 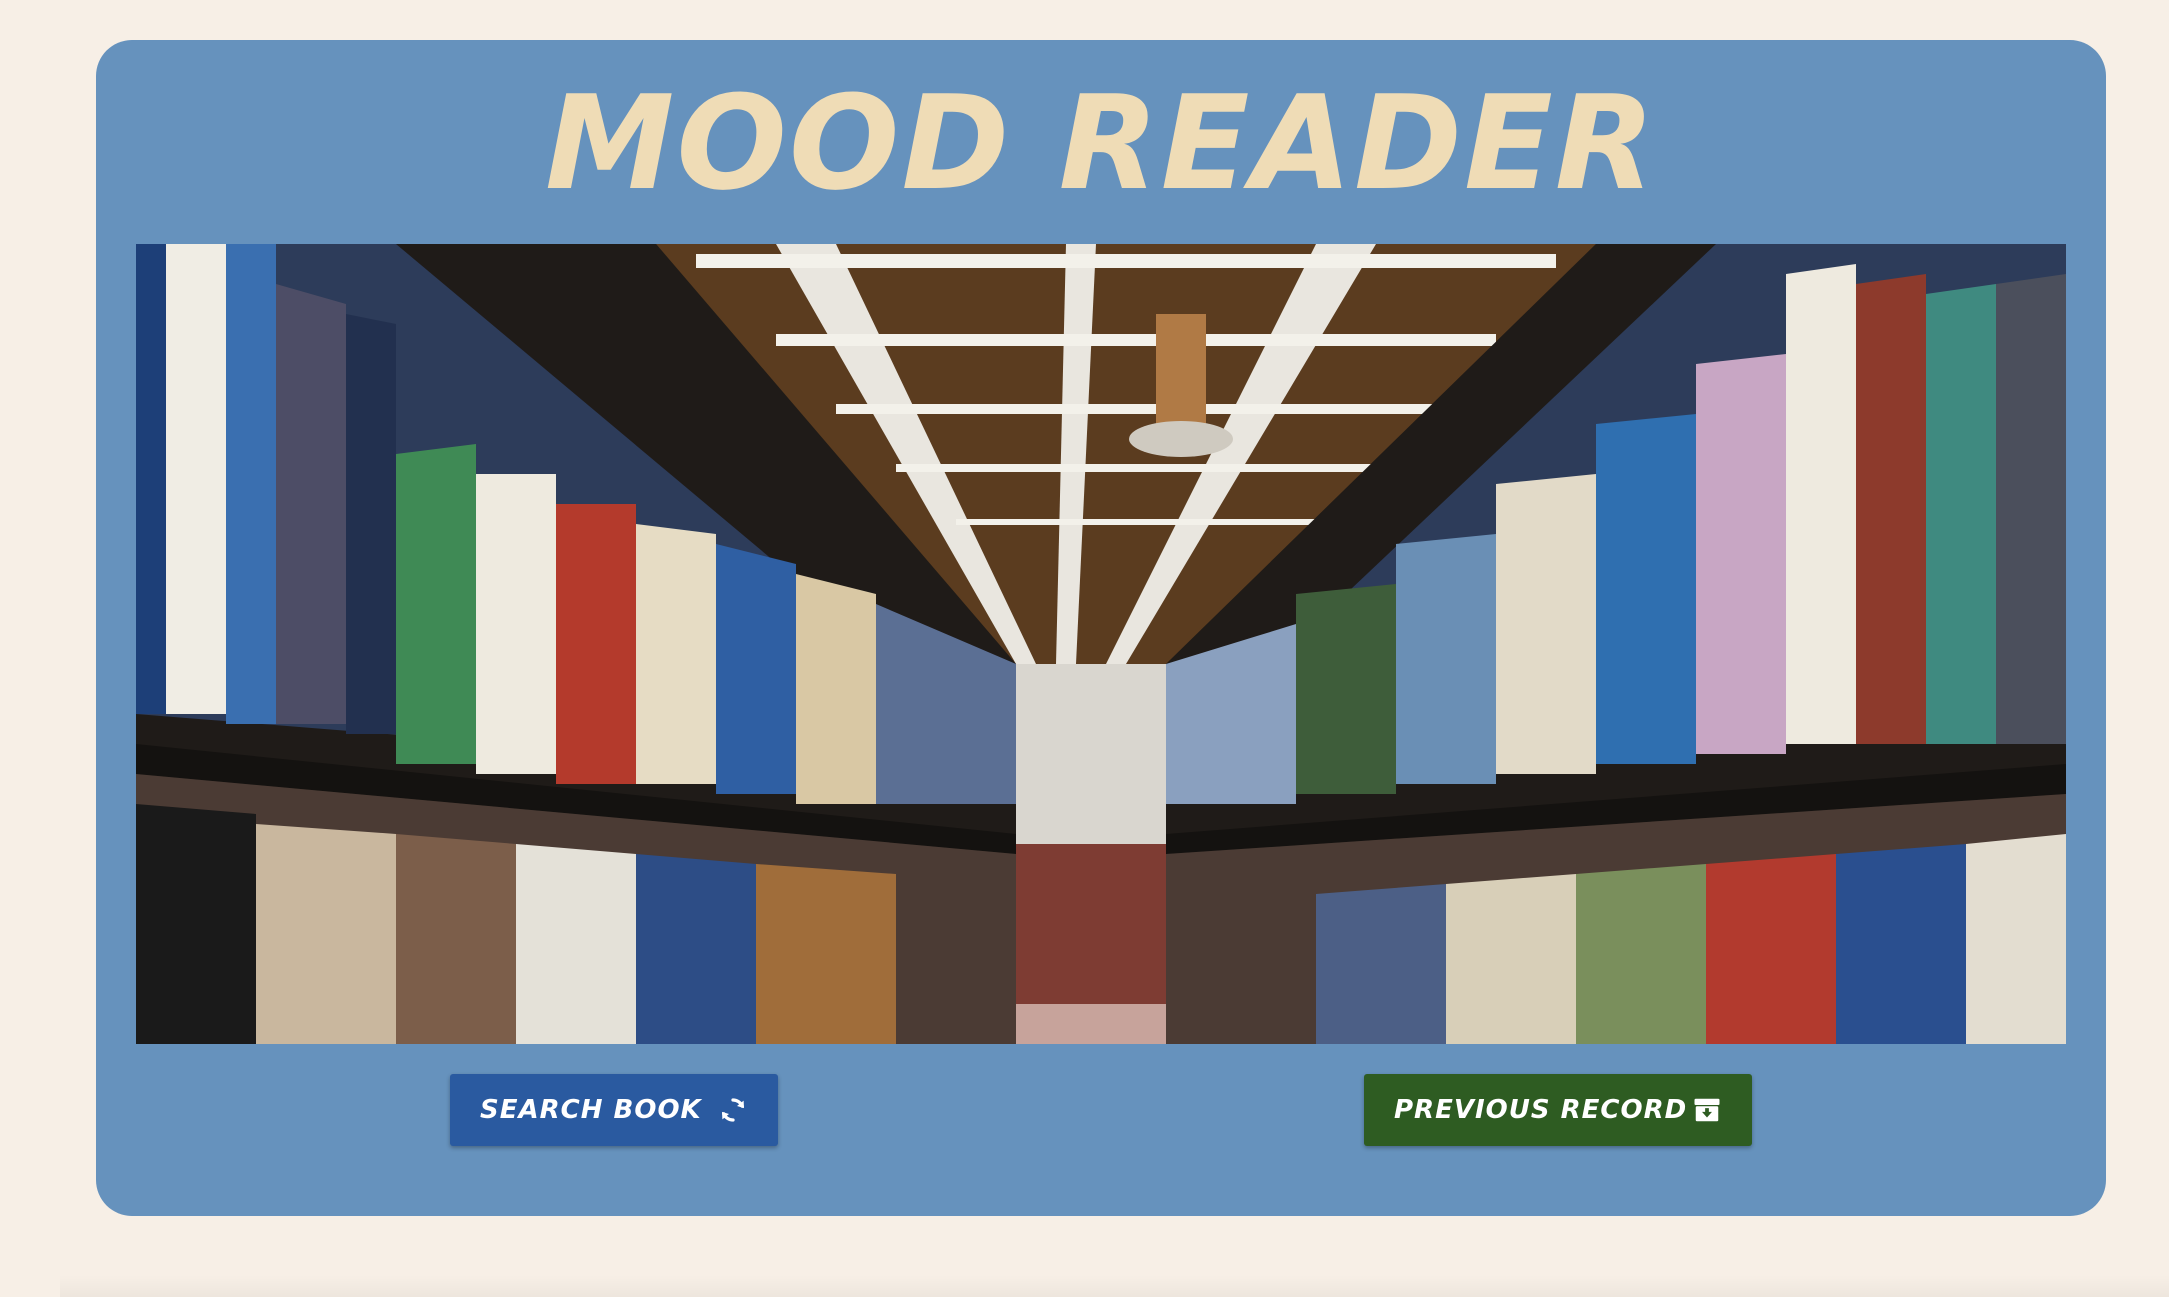 I want to click on search-book-button: SEARCH BOOK, so click(x=614, y=1110).